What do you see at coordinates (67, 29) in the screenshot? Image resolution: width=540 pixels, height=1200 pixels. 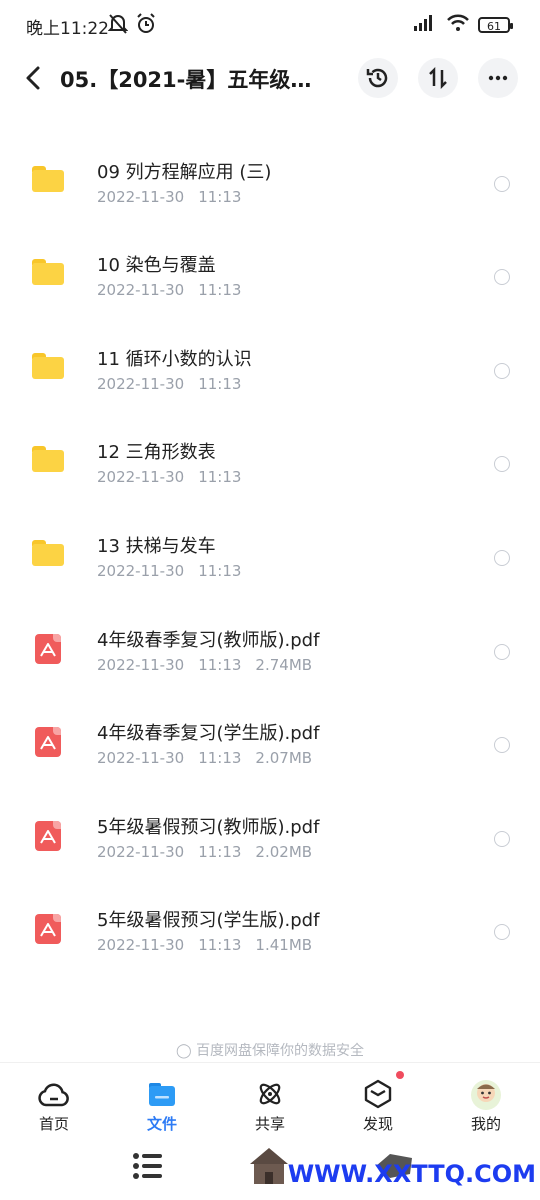 I see `status-time: 晚上11:22` at bounding box center [67, 29].